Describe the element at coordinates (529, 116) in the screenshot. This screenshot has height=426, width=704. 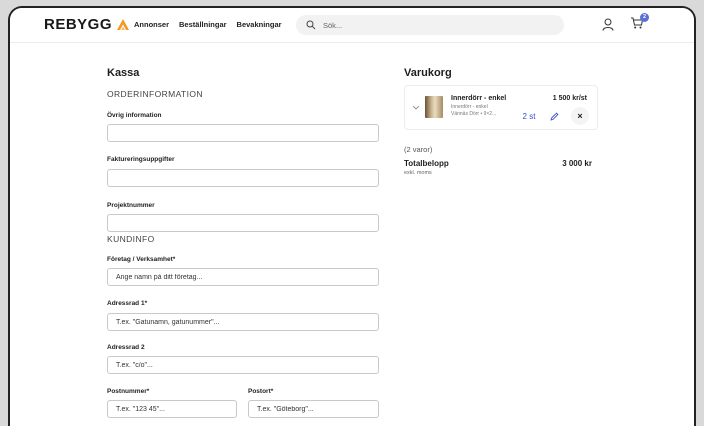
I see `quantity-display: 2 st` at that location.